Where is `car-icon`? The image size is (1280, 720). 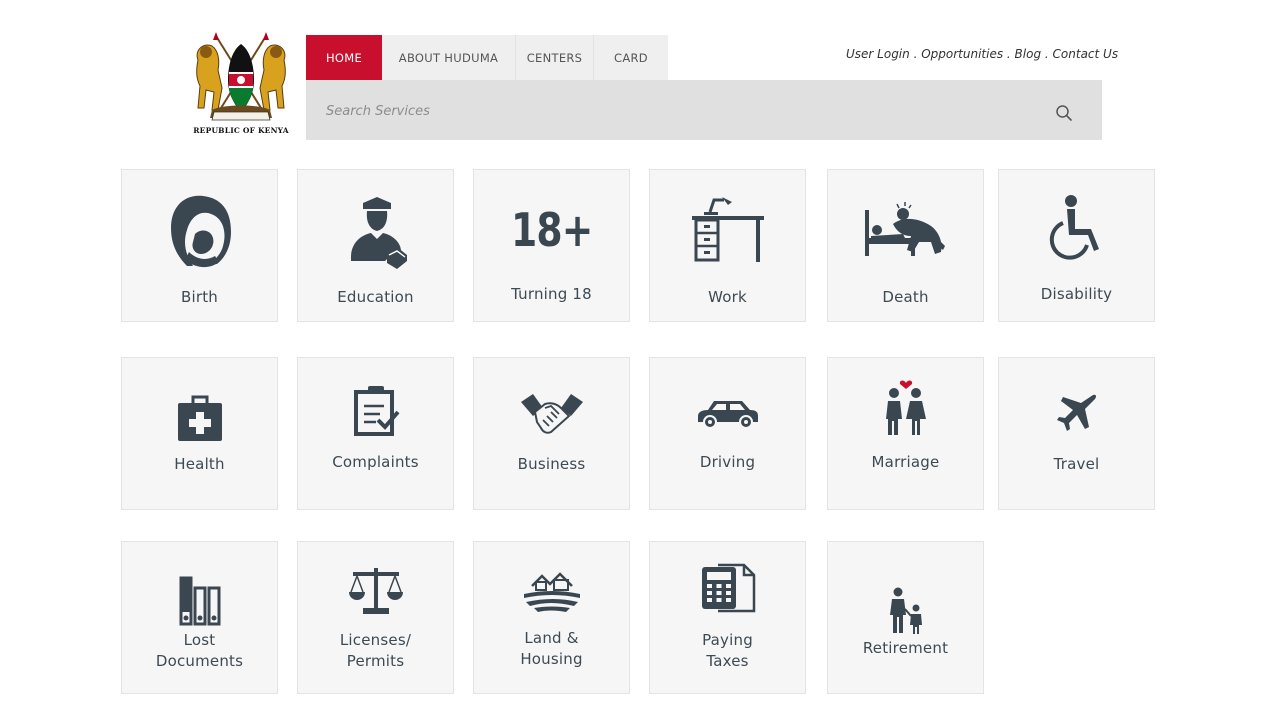
car-icon is located at coordinates (727, 415).